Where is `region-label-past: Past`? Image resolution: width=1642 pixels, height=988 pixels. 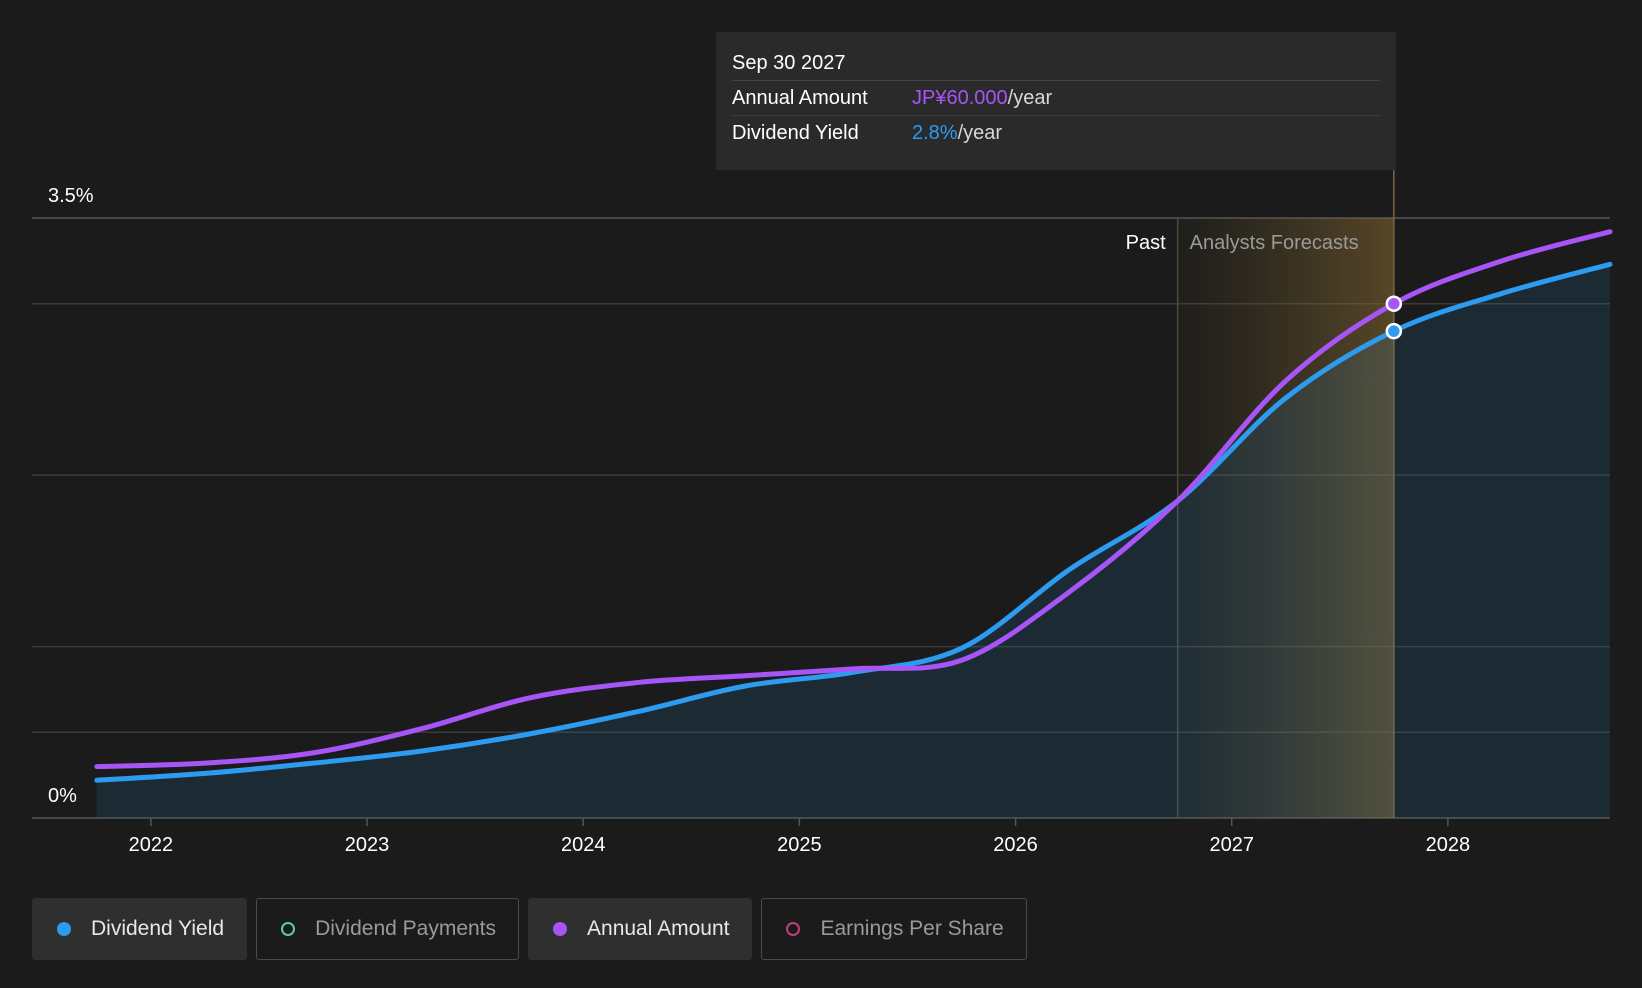 region-label-past: Past is located at coordinates (1146, 243).